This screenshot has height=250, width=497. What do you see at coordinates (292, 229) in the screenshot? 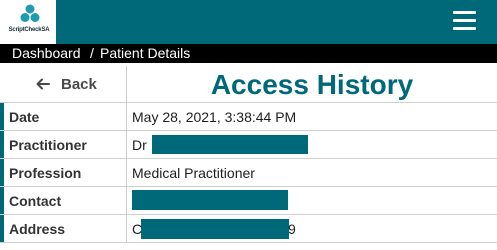
I see `address-value-suffix: 9` at bounding box center [292, 229].